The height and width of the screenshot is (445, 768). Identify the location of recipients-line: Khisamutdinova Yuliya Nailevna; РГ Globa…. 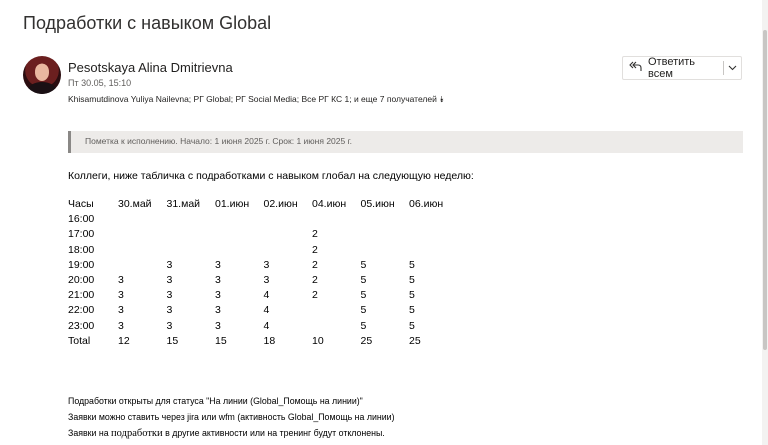
(256, 99).